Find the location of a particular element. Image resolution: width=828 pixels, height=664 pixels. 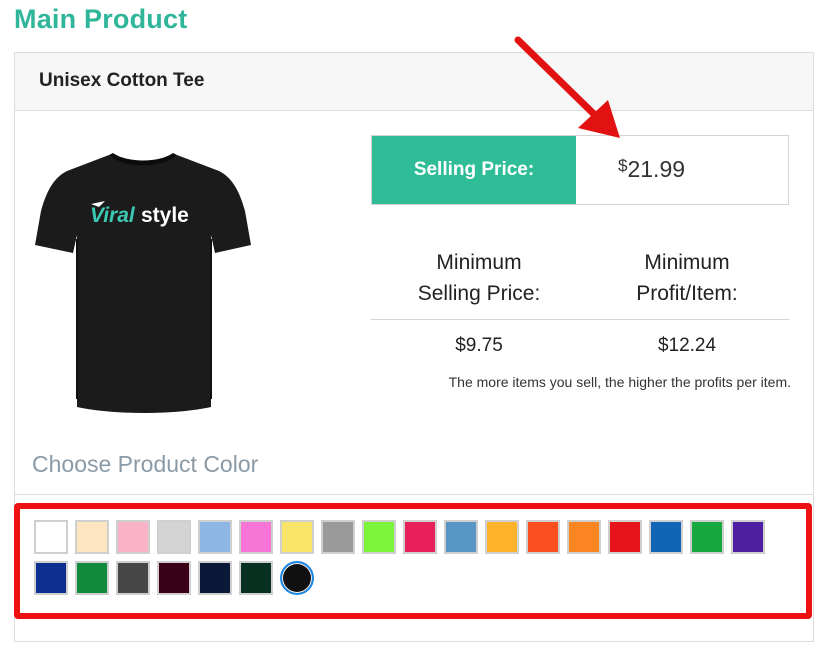

selling-price-label: Selling Price: is located at coordinates (474, 170).